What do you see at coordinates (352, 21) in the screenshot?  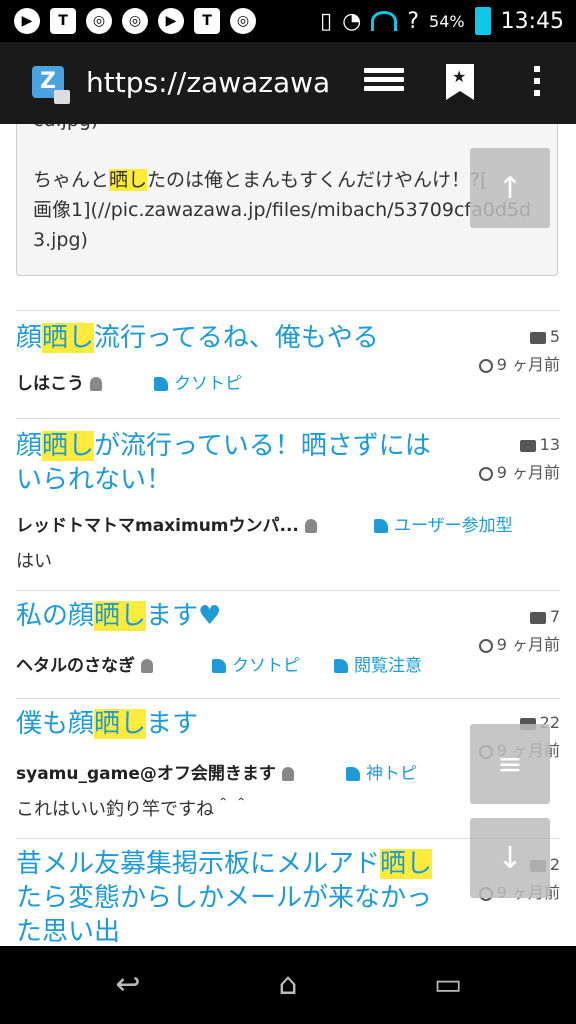 I see `alarm-icon: ◔` at bounding box center [352, 21].